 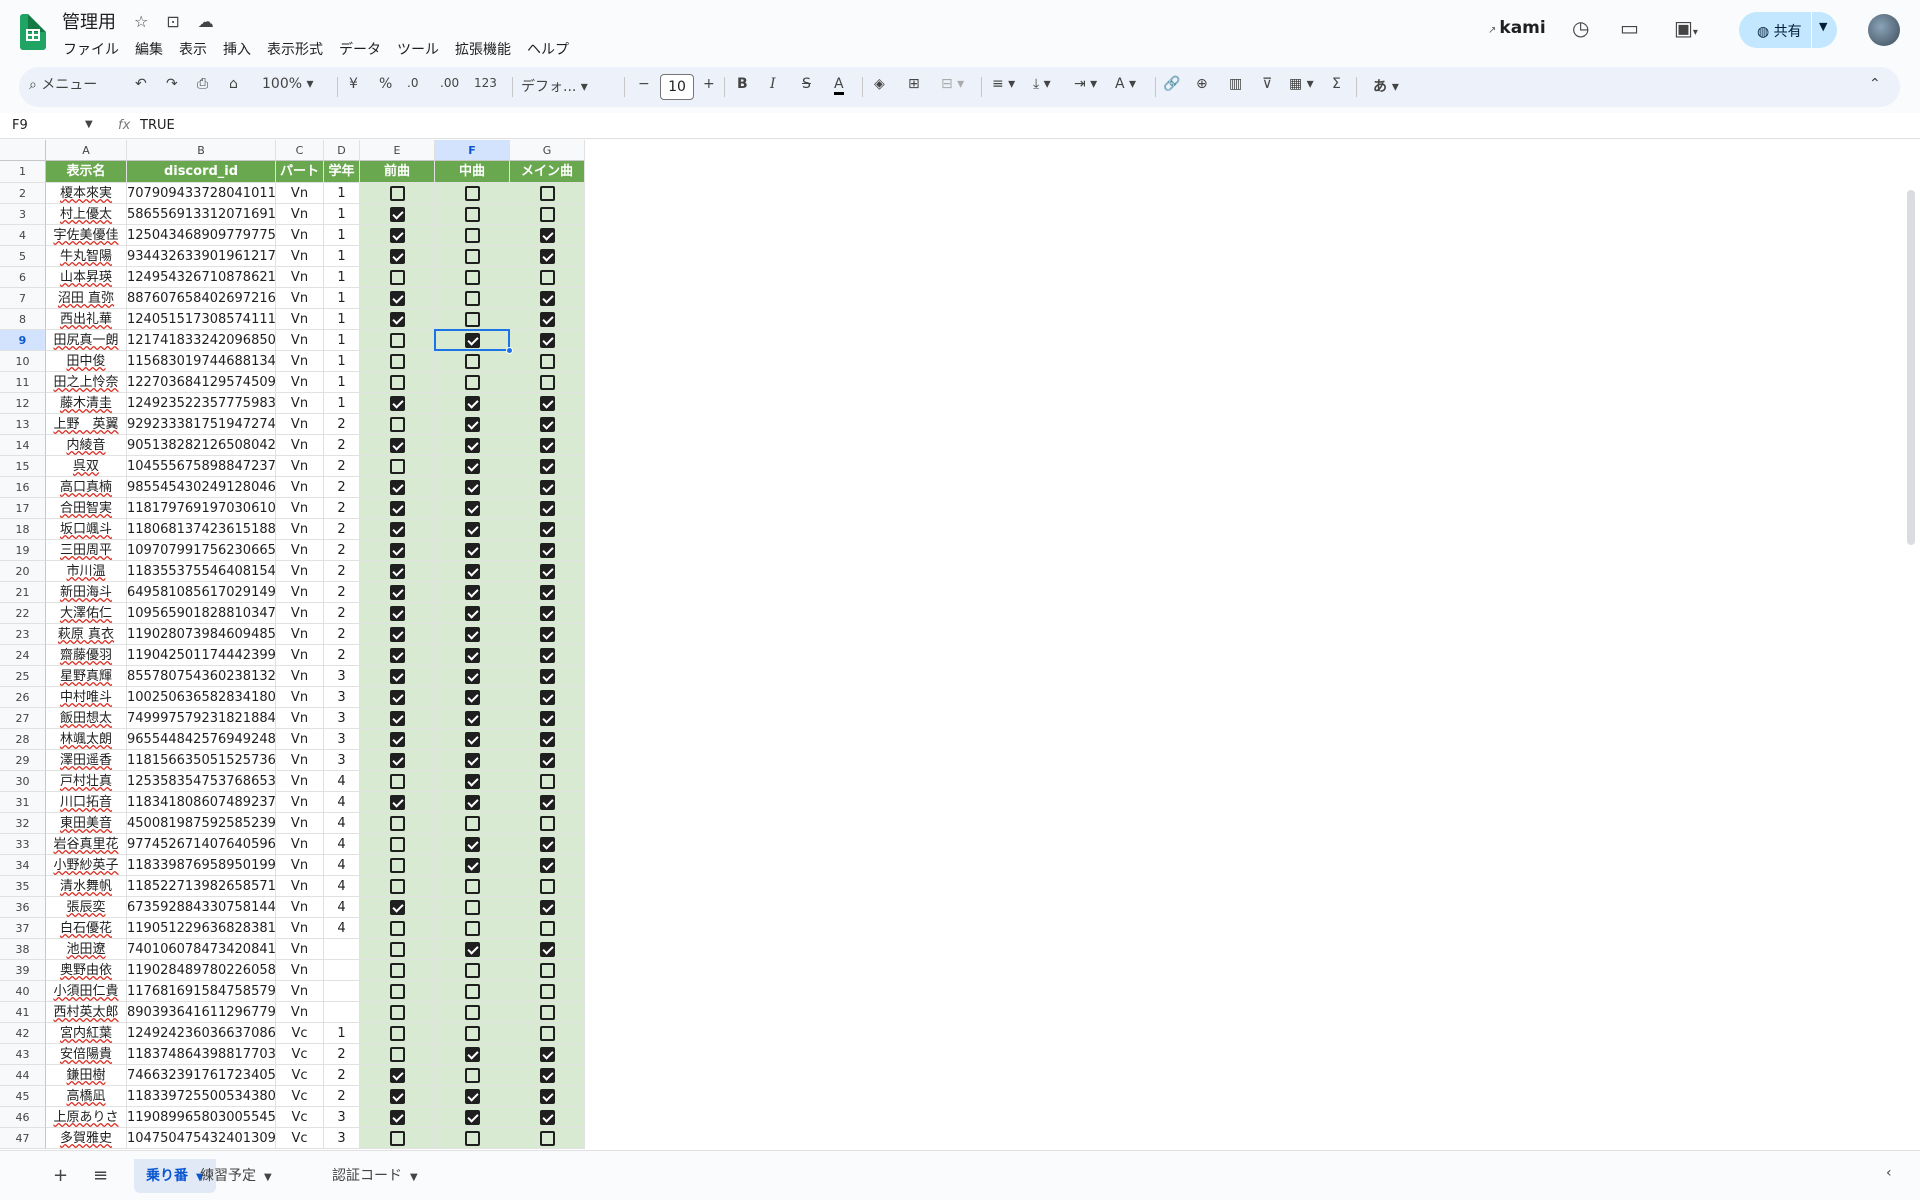 What do you see at coordinates (201, 235) in the screenshot?
I see `discord-id-cell: 1250434689097797750` at bounding box center [201, 235].